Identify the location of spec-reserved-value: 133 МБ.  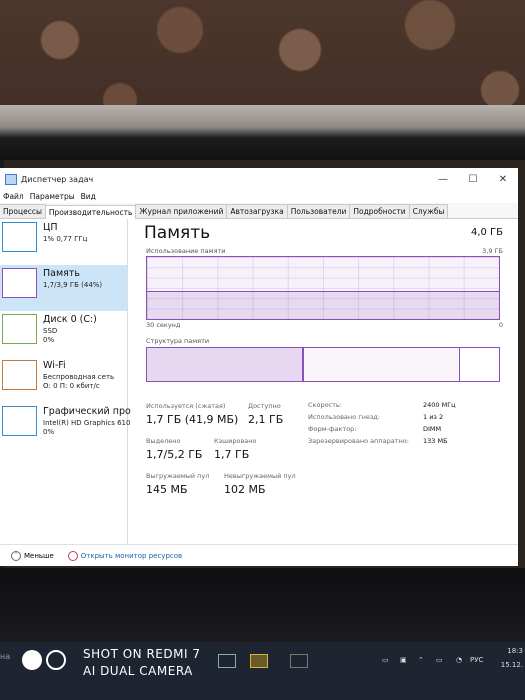
(435, 441).